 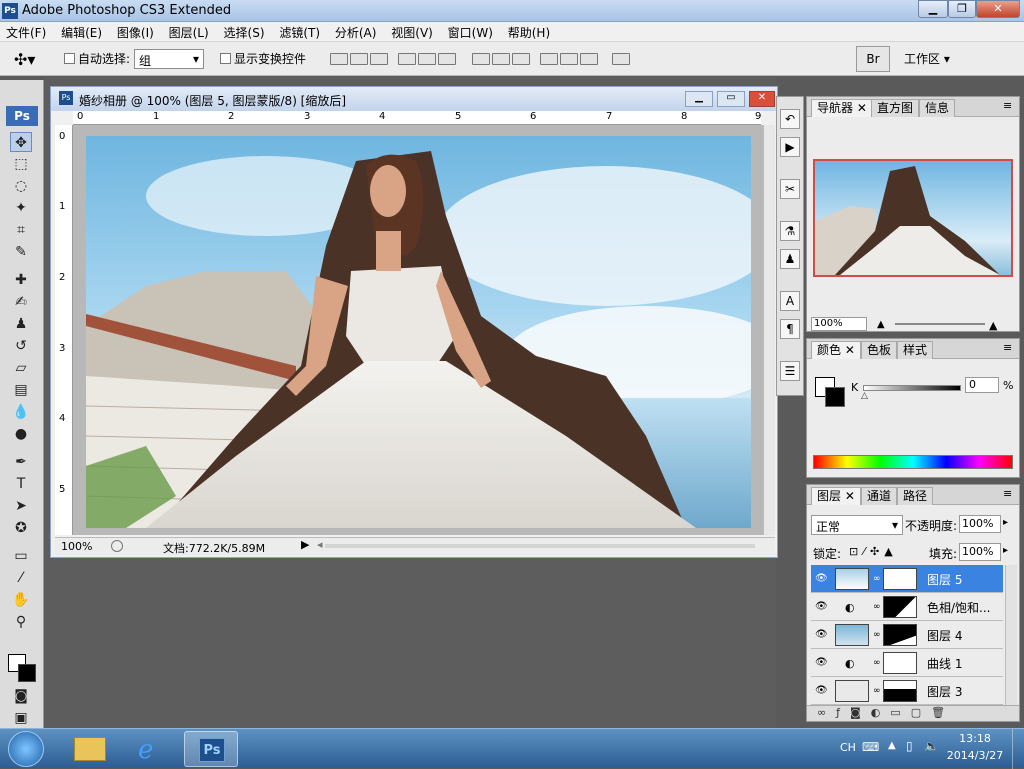 What do you see at coordinates (892, 745) in the screenshot?
I see `tray-expand-icon: ▲` at bounding box center [892, 745].